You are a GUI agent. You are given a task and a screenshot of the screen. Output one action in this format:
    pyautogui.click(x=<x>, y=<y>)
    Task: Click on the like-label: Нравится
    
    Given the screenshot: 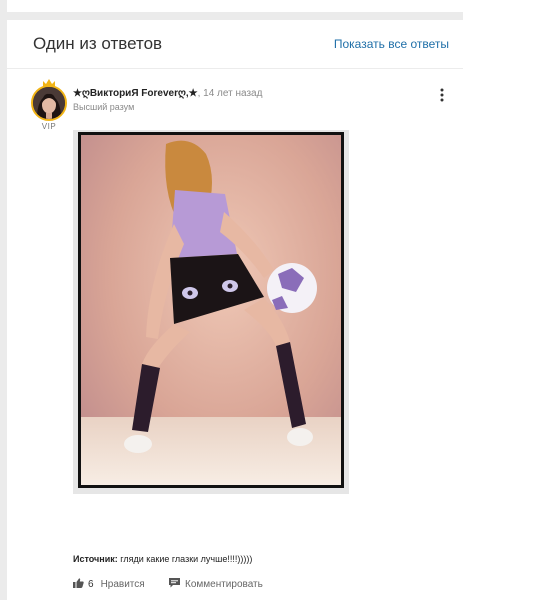 What is the action you would take?
    pyautogui.click(x=122, y=584)
    